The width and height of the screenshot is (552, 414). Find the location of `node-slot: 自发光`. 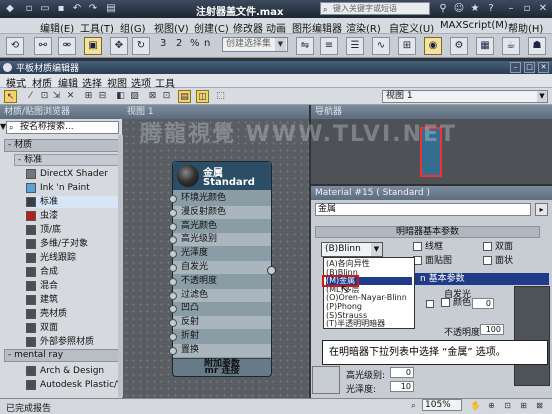

node-slot: 自发光 is located at coordinates (220, 267).